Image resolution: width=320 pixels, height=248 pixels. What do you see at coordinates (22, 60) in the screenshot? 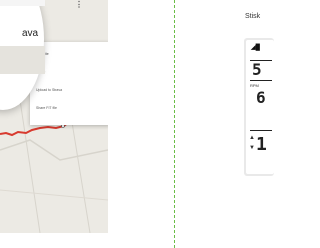
I see `magnifier-map` at bounding box center [22, 60].